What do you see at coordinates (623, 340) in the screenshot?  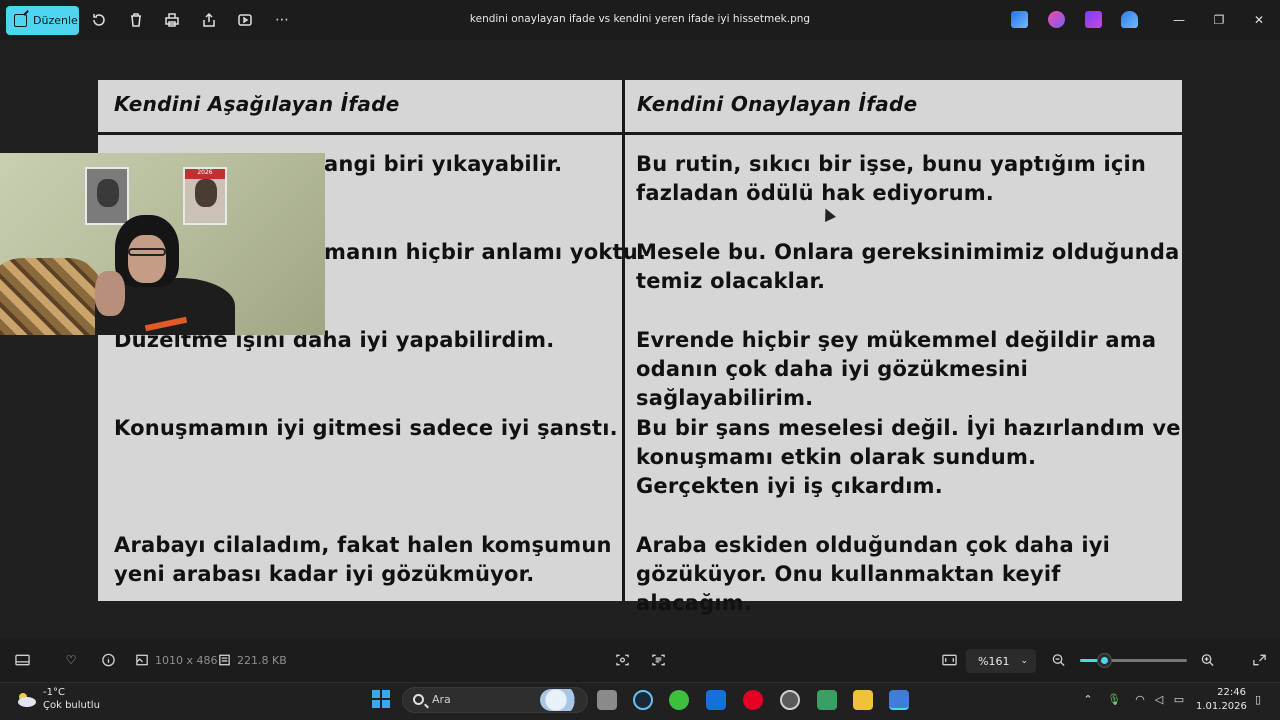 I see `table-column-divider` at bounding box center [623, 340].